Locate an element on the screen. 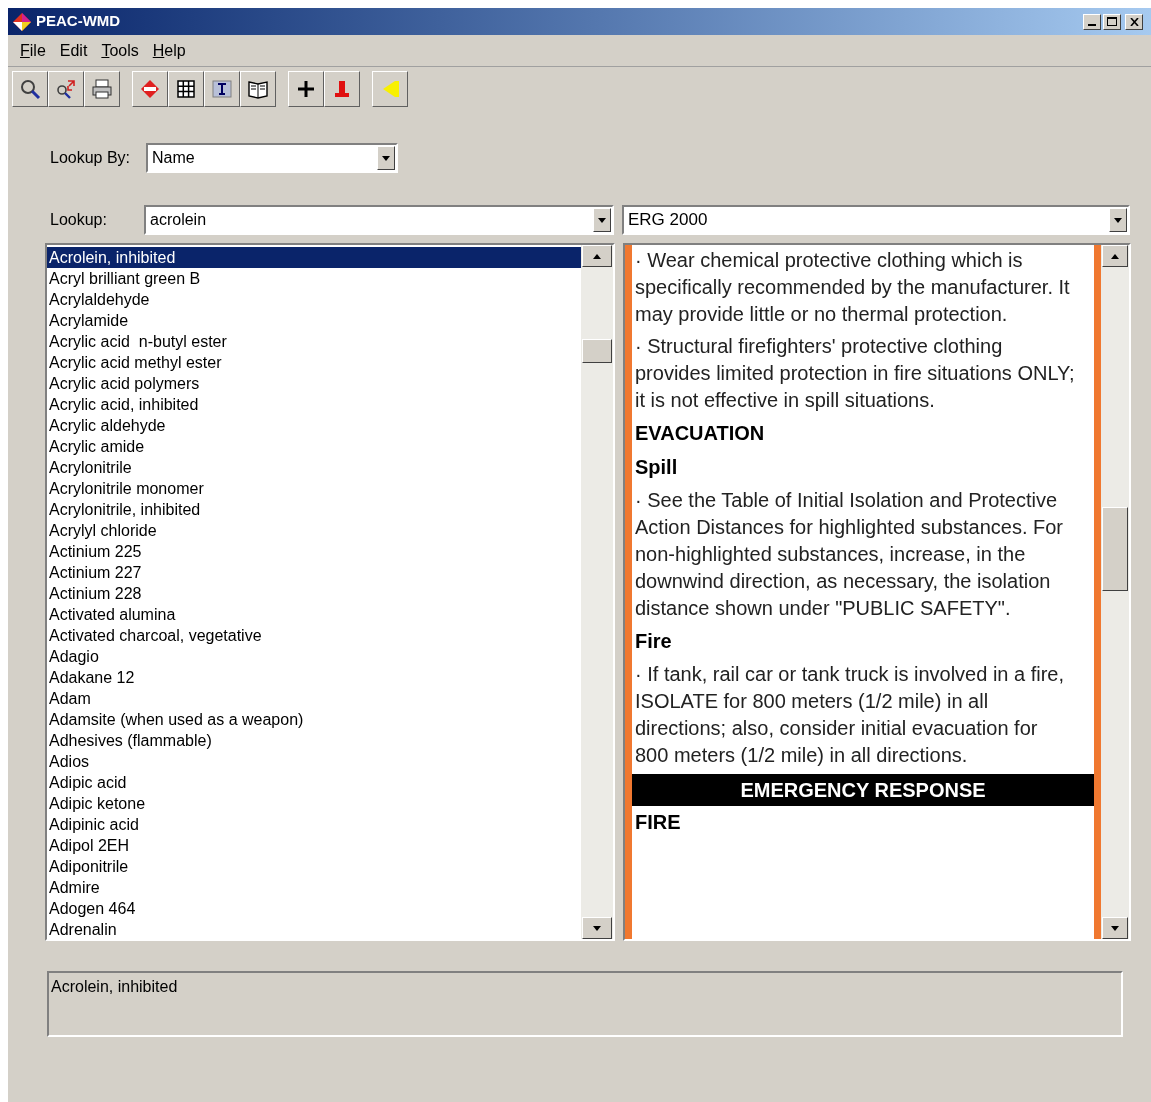 The width and height of the screenshot is (1151, 1102). list-item: Acrylic acid, inhibited is located at coordinates (314, 404).